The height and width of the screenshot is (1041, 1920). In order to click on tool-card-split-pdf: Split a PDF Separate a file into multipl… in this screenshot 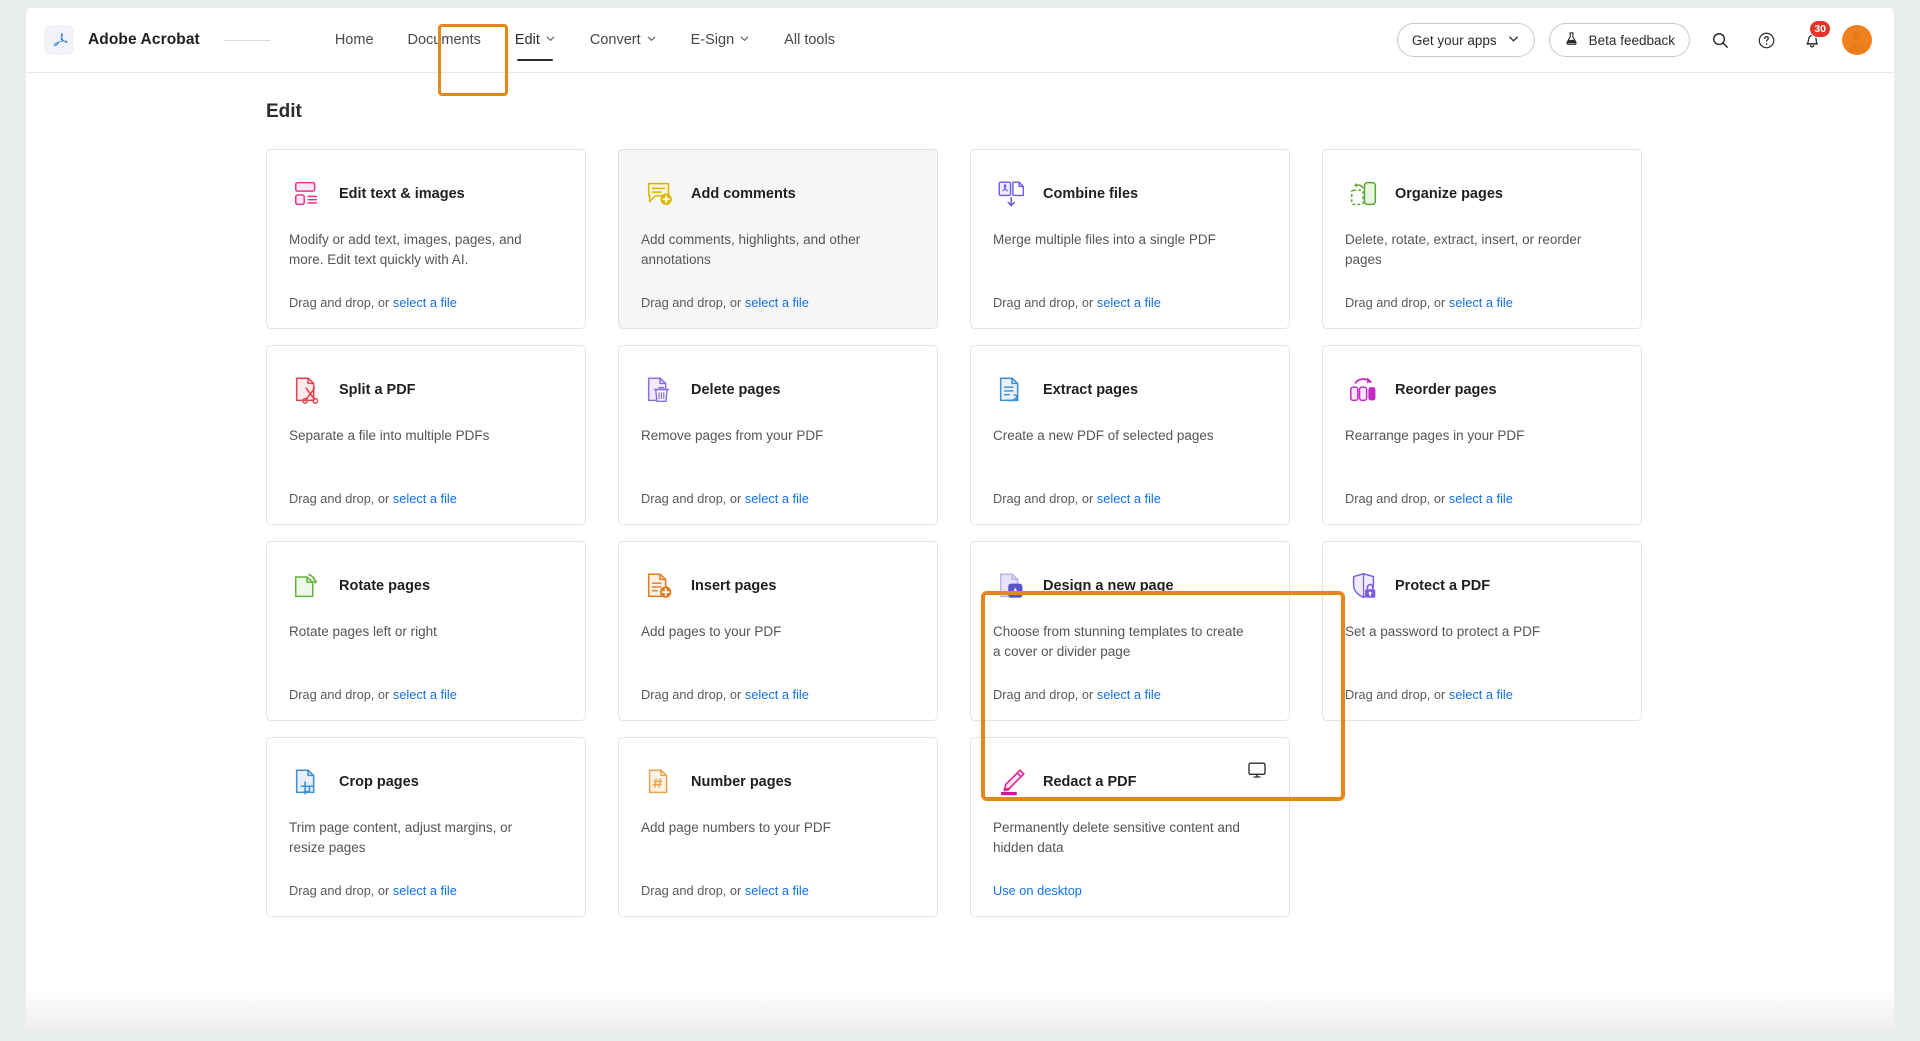, I will do `click(426, 435)`.